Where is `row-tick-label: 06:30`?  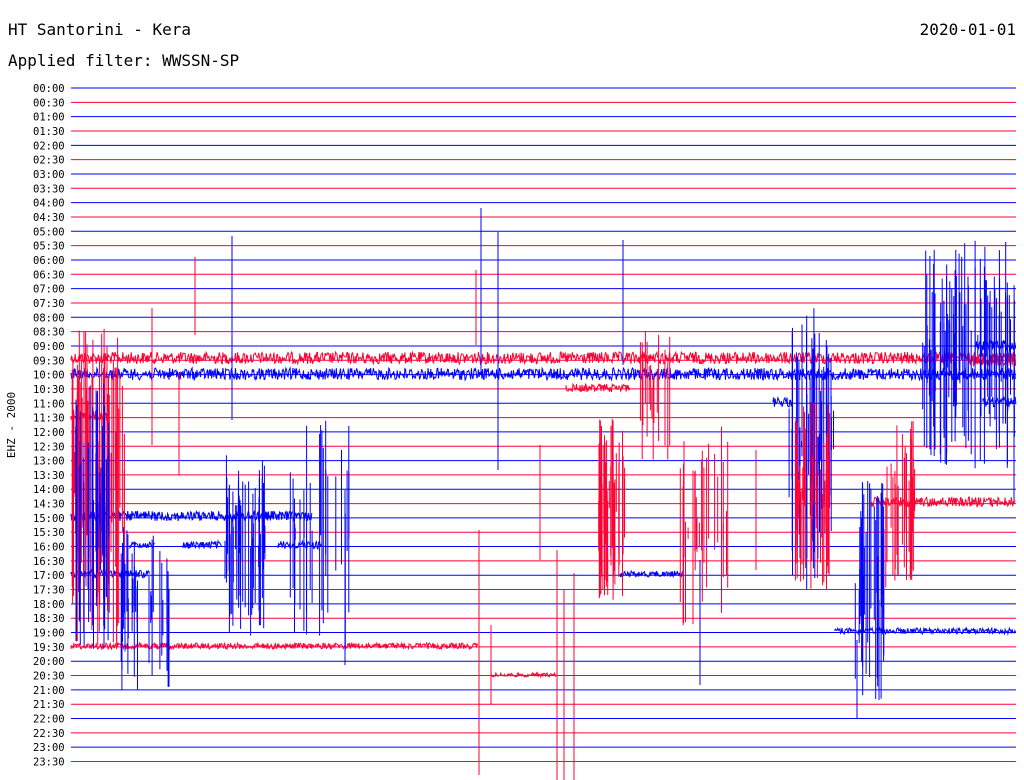 row-tick-label: 06:30 is located at coordinates (49, 275).